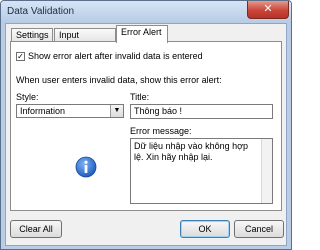 This screenshot has width=320, height=250. I want to click on error-message-label: Error message:, so click(161, 131).